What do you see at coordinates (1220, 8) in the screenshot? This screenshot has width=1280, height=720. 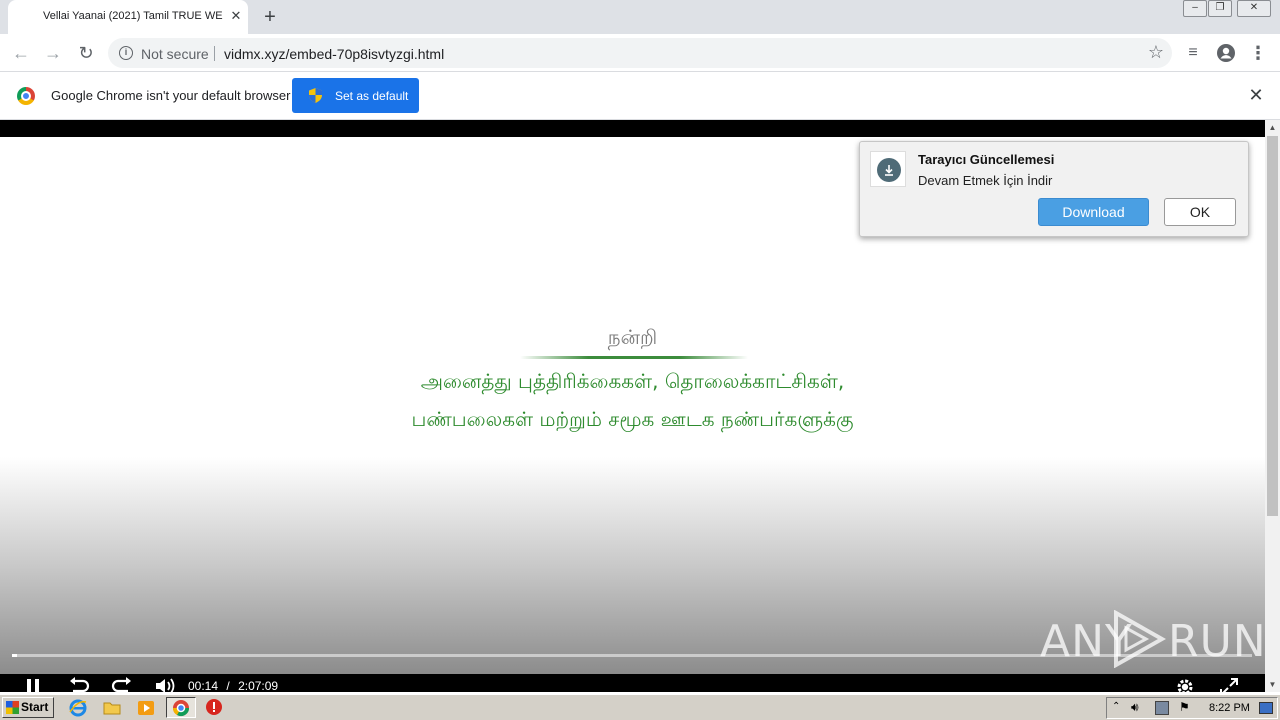 I see `restore-icon: ❐` at bounding box center [1220, 8].